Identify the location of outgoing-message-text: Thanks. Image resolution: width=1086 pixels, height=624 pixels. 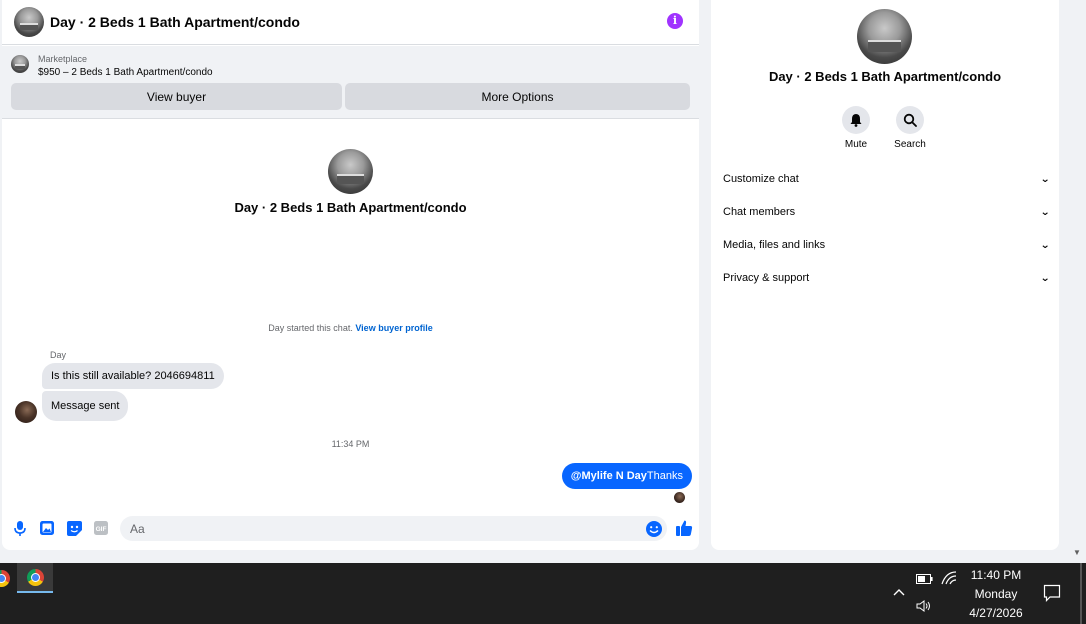
(664, 476).